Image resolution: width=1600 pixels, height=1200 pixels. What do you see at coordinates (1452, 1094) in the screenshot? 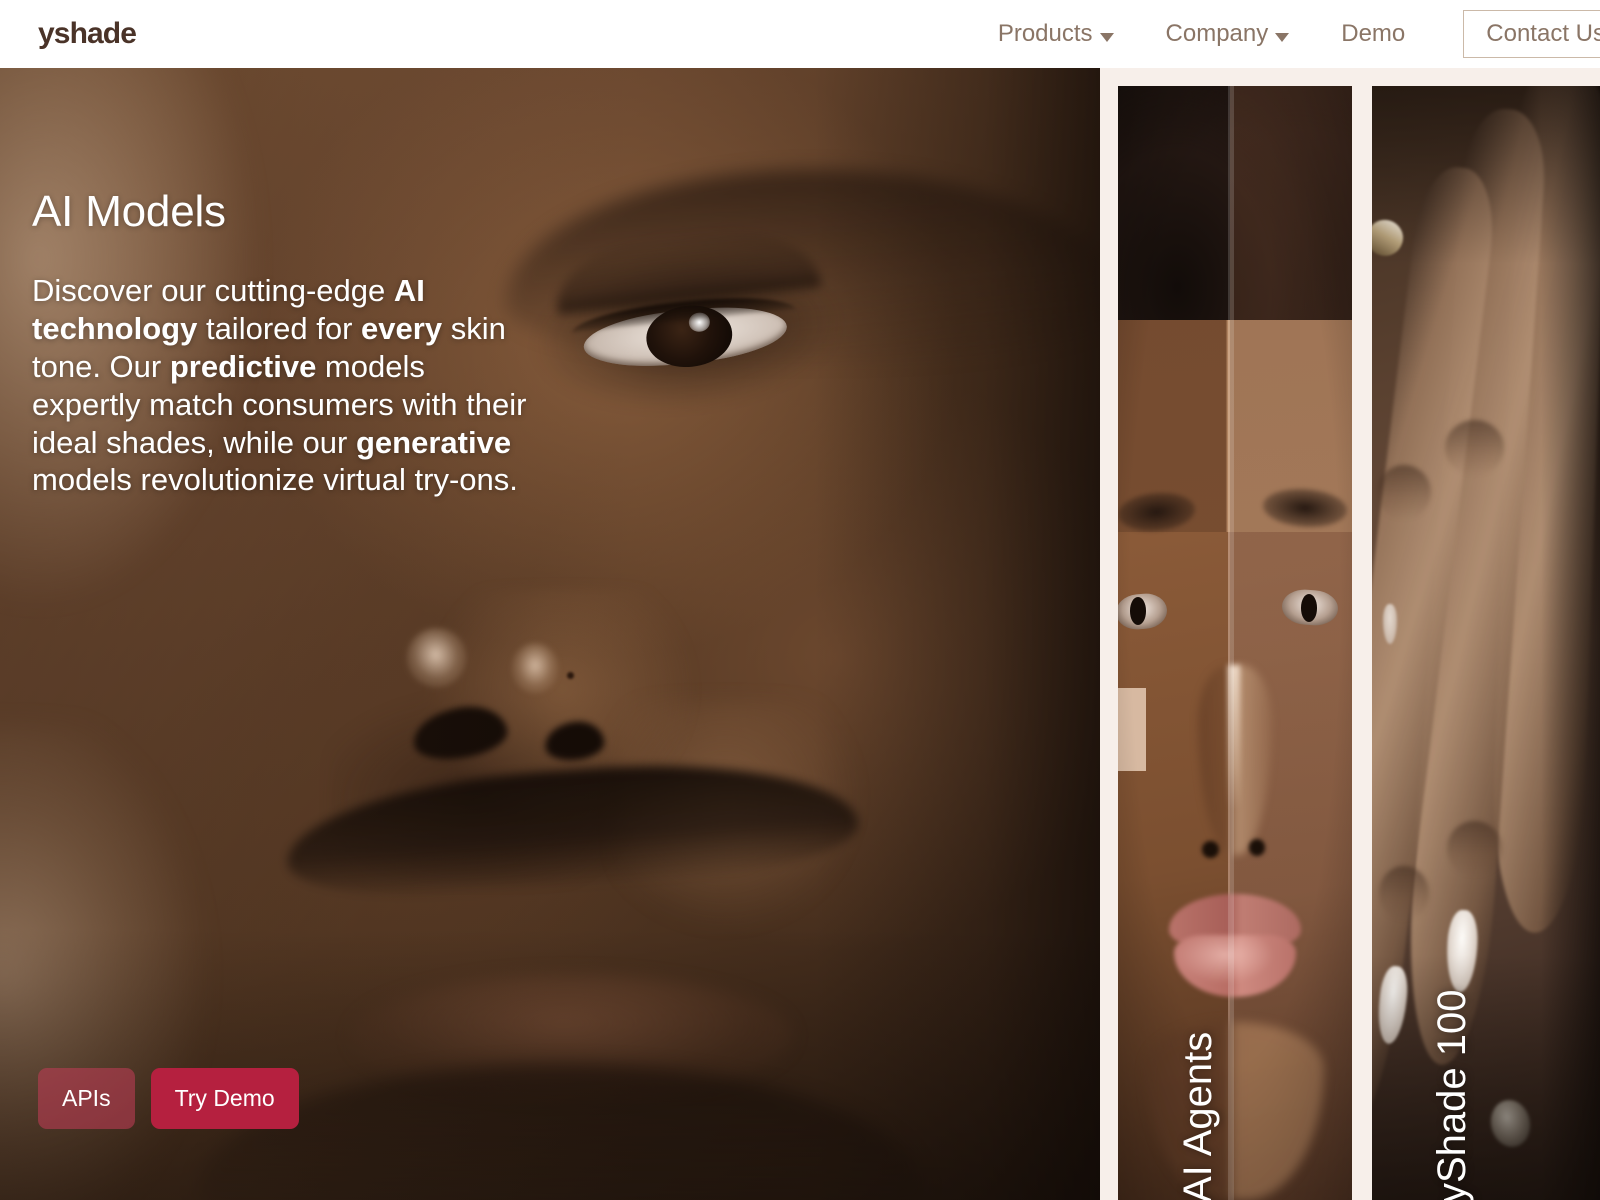
I see `panel-label-yshade-100: yShade 100` at bounding box center [1452, 1094].